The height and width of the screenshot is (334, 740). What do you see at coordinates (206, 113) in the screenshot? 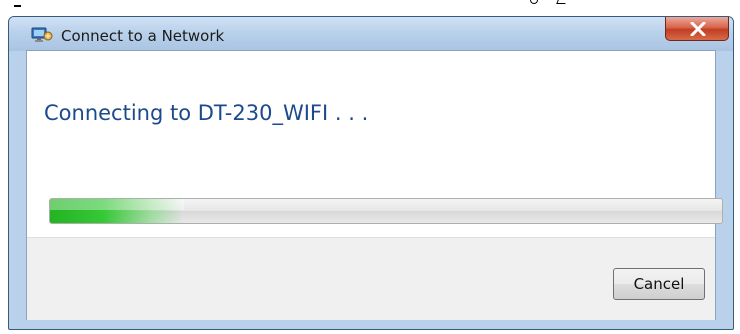
I see `connection-status-heading: Connecting to DT-230_WIFI . . .` at bounding box center [206, 113].